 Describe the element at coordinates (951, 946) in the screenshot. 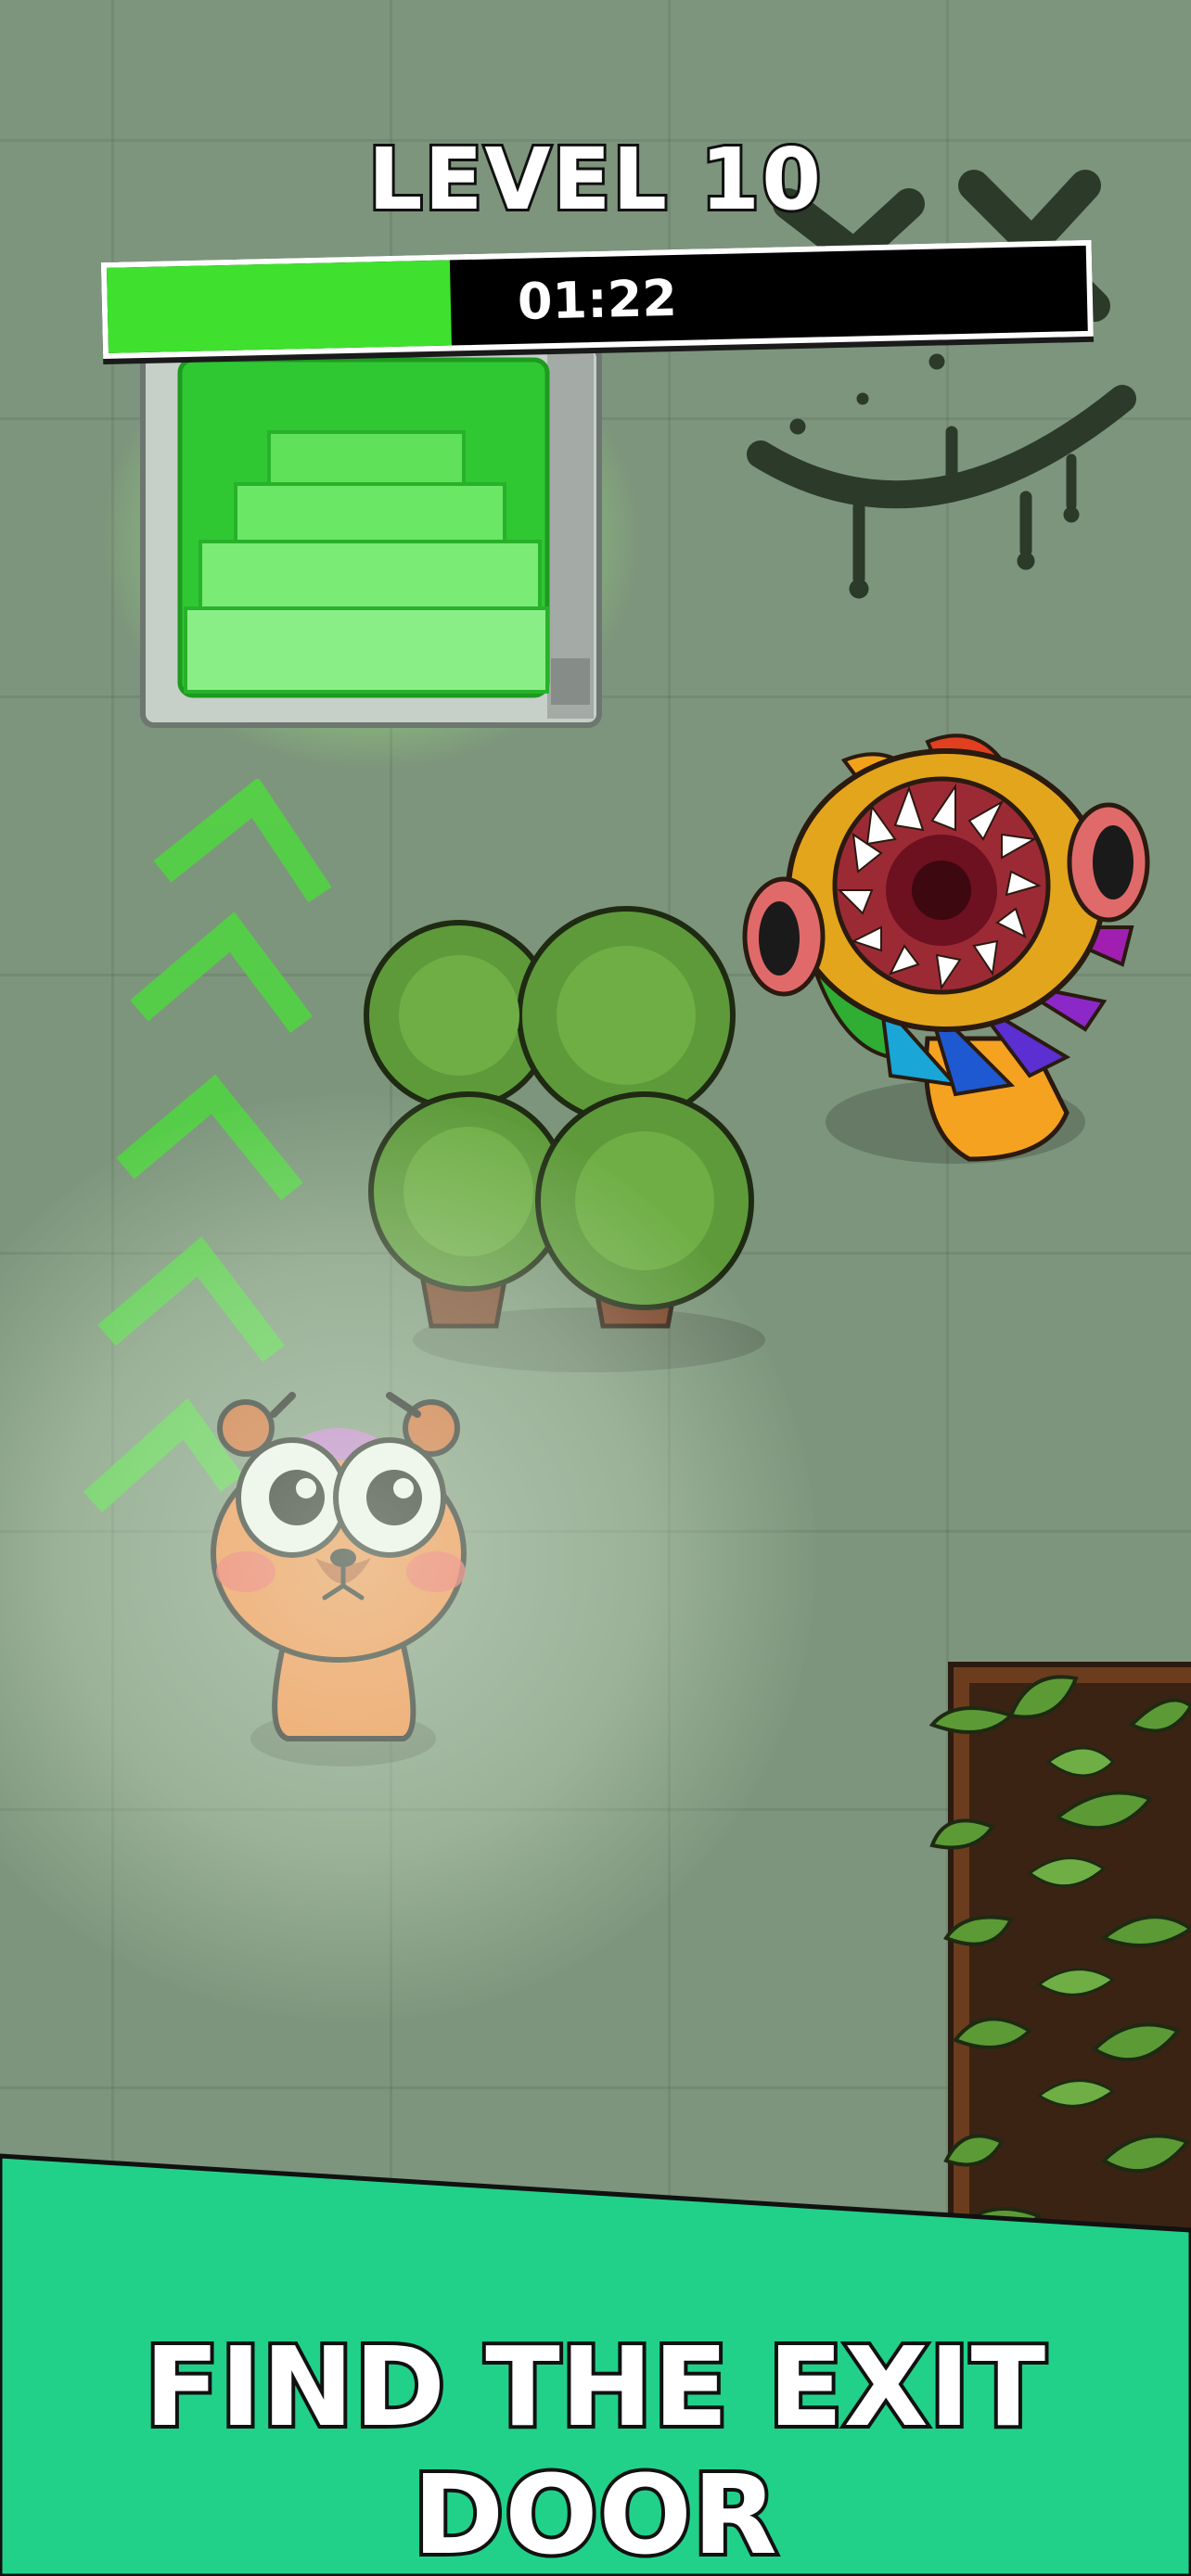

I see `rainbow-monster` at that location.